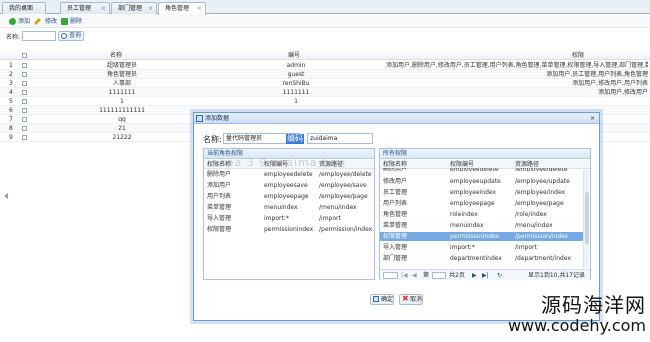 The width and height of the screenshot is (650, 342). What do you see at coordinates (476, 258) in the screenshot?
I see `perm-code-cell: departmentindex` at bounding box center [476, 258].